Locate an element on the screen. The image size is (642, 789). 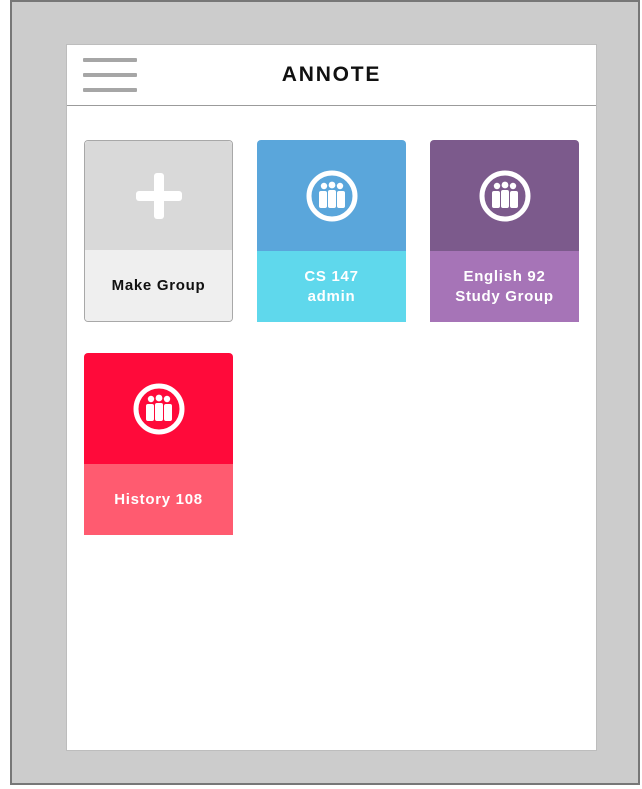
group-label: English 92 Study Group is located at coordinates (504, 286).